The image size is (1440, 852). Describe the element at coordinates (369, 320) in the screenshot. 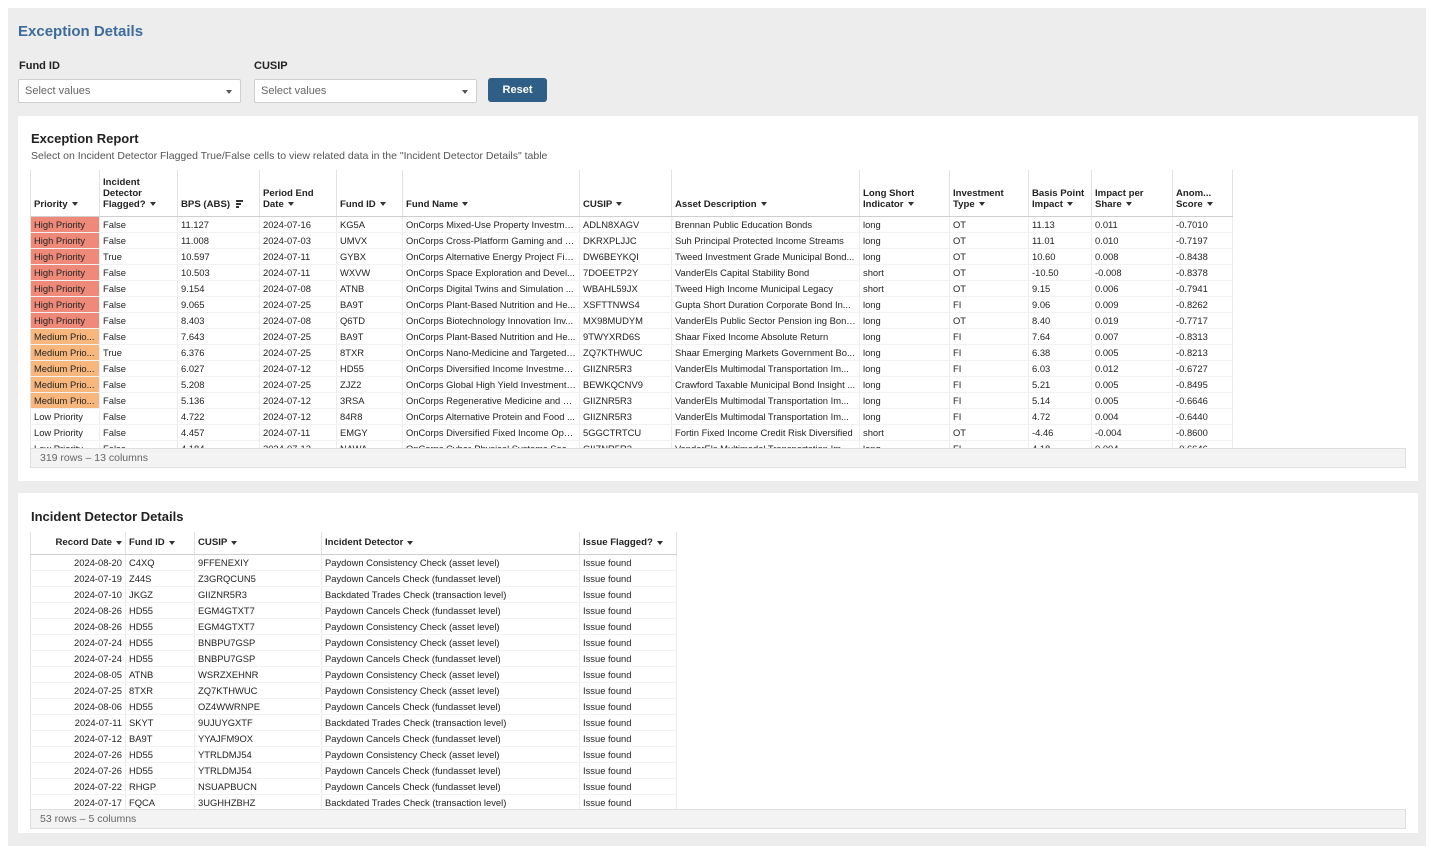

I see `table-cell: Q6TD` at that location.